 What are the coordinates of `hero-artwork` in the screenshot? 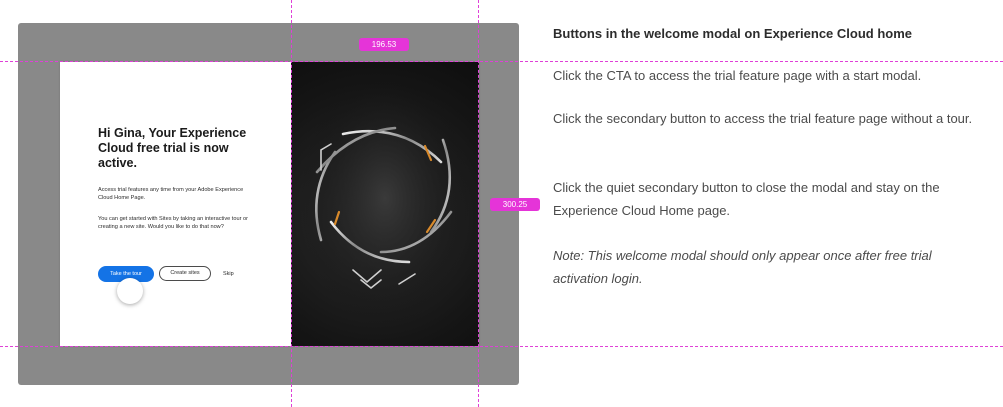 It's located at (385, 204).